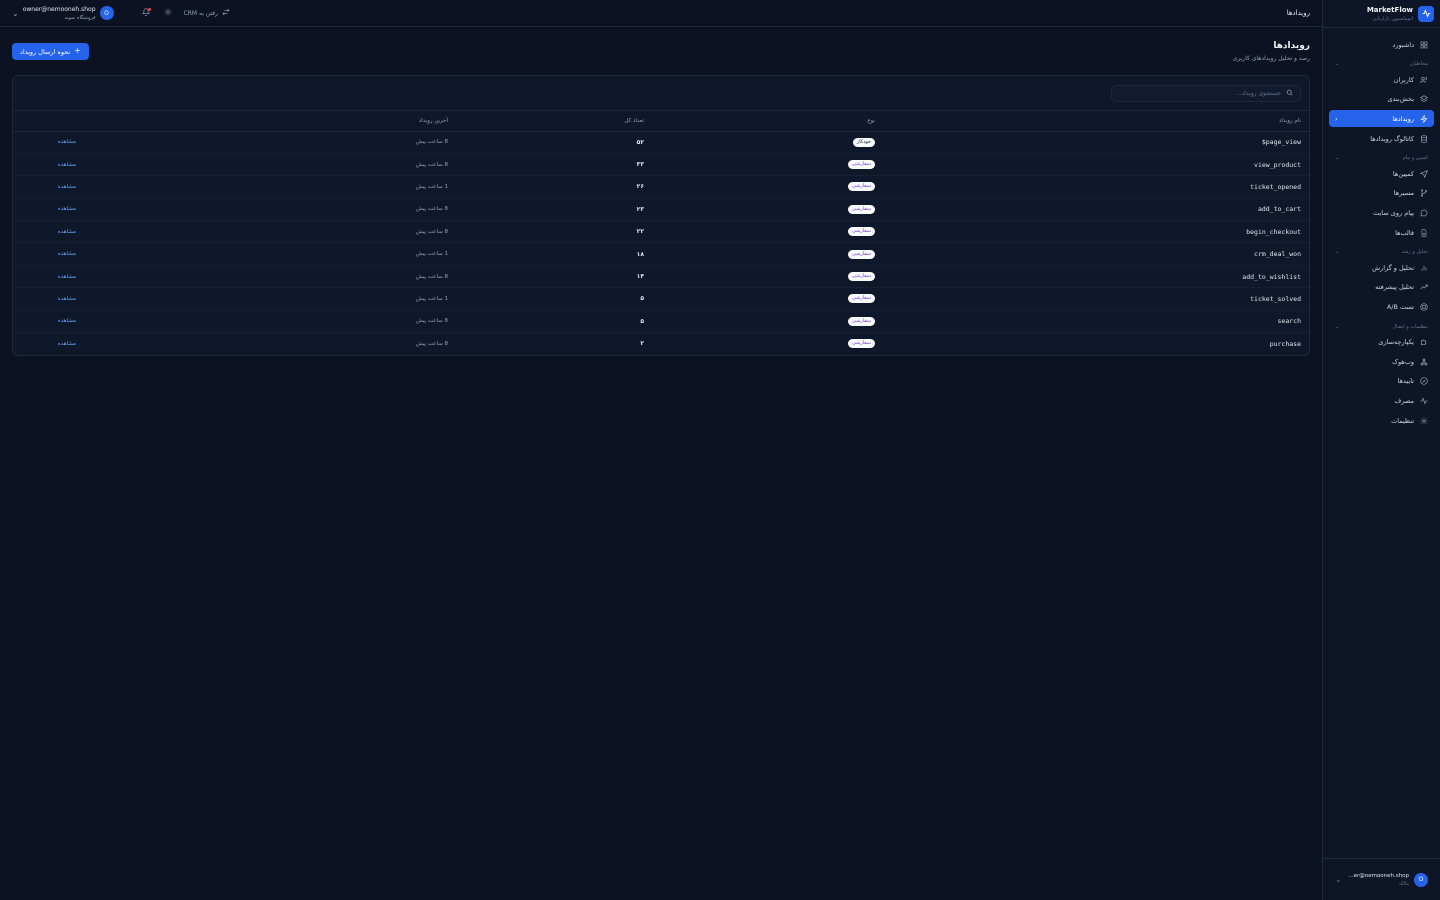 This screenshot has width=1440, height=900. Describe the element at coordinates (861, 209) in the screenshot. I see `event-type-badge: سفارشی` at that location.